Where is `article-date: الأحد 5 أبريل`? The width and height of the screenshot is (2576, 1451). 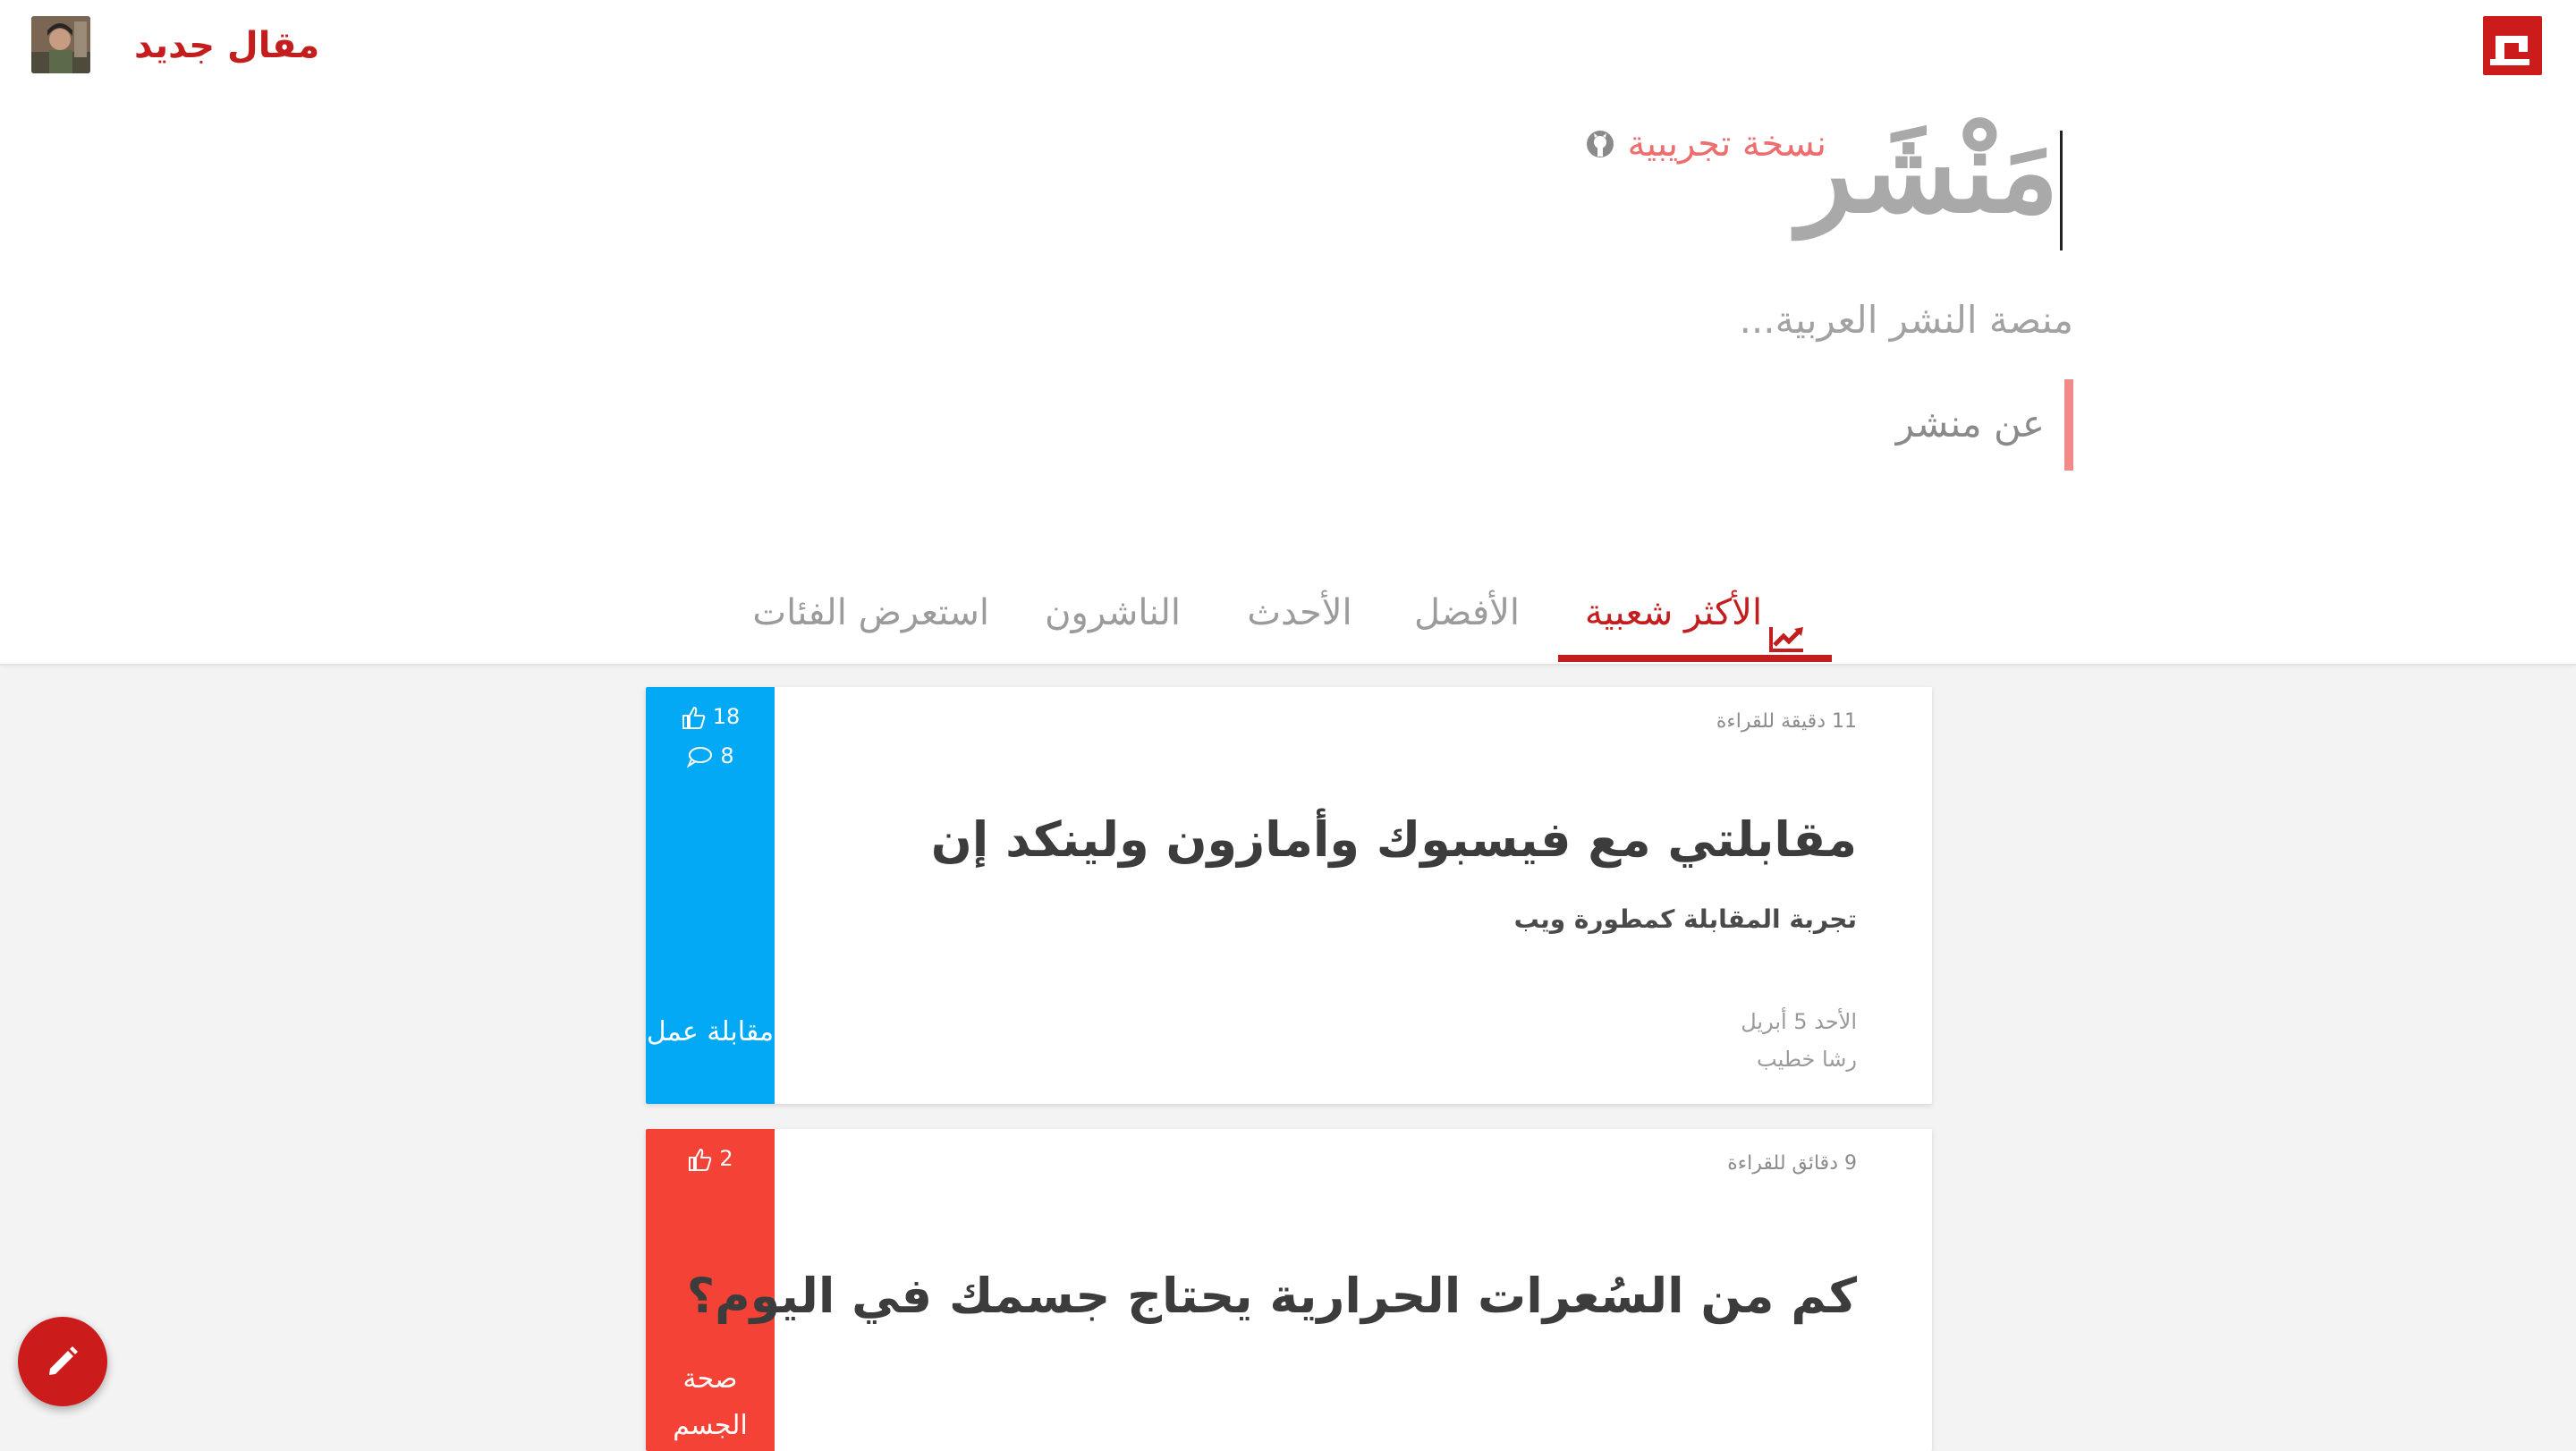 article-date: الأحد 5 أبريل is located at coordinates (1799, 1021).